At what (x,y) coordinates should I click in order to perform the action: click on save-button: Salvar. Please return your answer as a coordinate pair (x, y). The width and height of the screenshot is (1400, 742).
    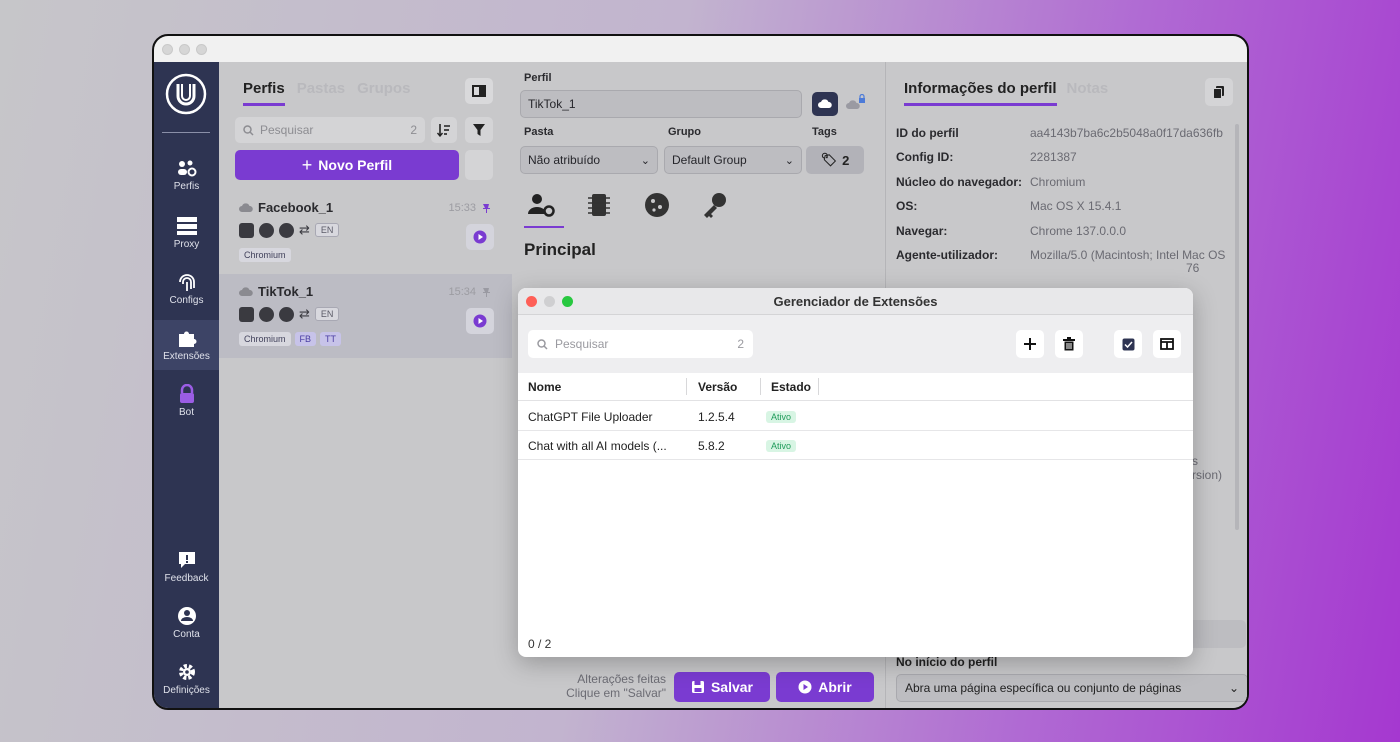
    Looking at the image, I should click on (722, 687).